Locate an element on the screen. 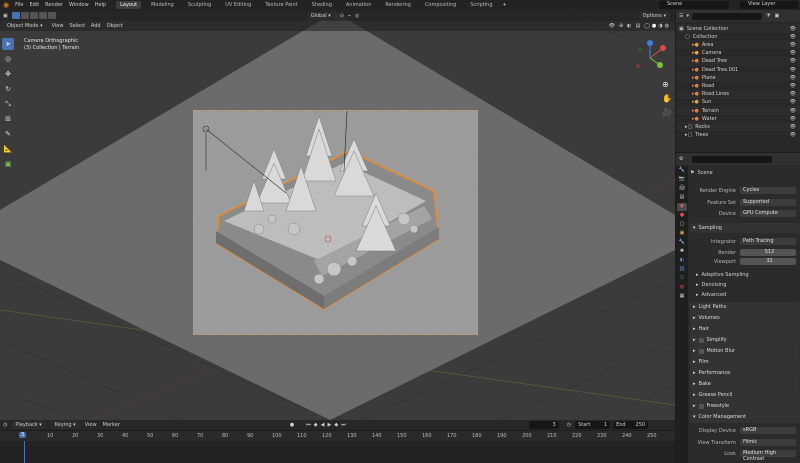 The height and width of the screenshot is (463, 800). tab-tool-icon: 🔧 is located at coordinates (682, 171).